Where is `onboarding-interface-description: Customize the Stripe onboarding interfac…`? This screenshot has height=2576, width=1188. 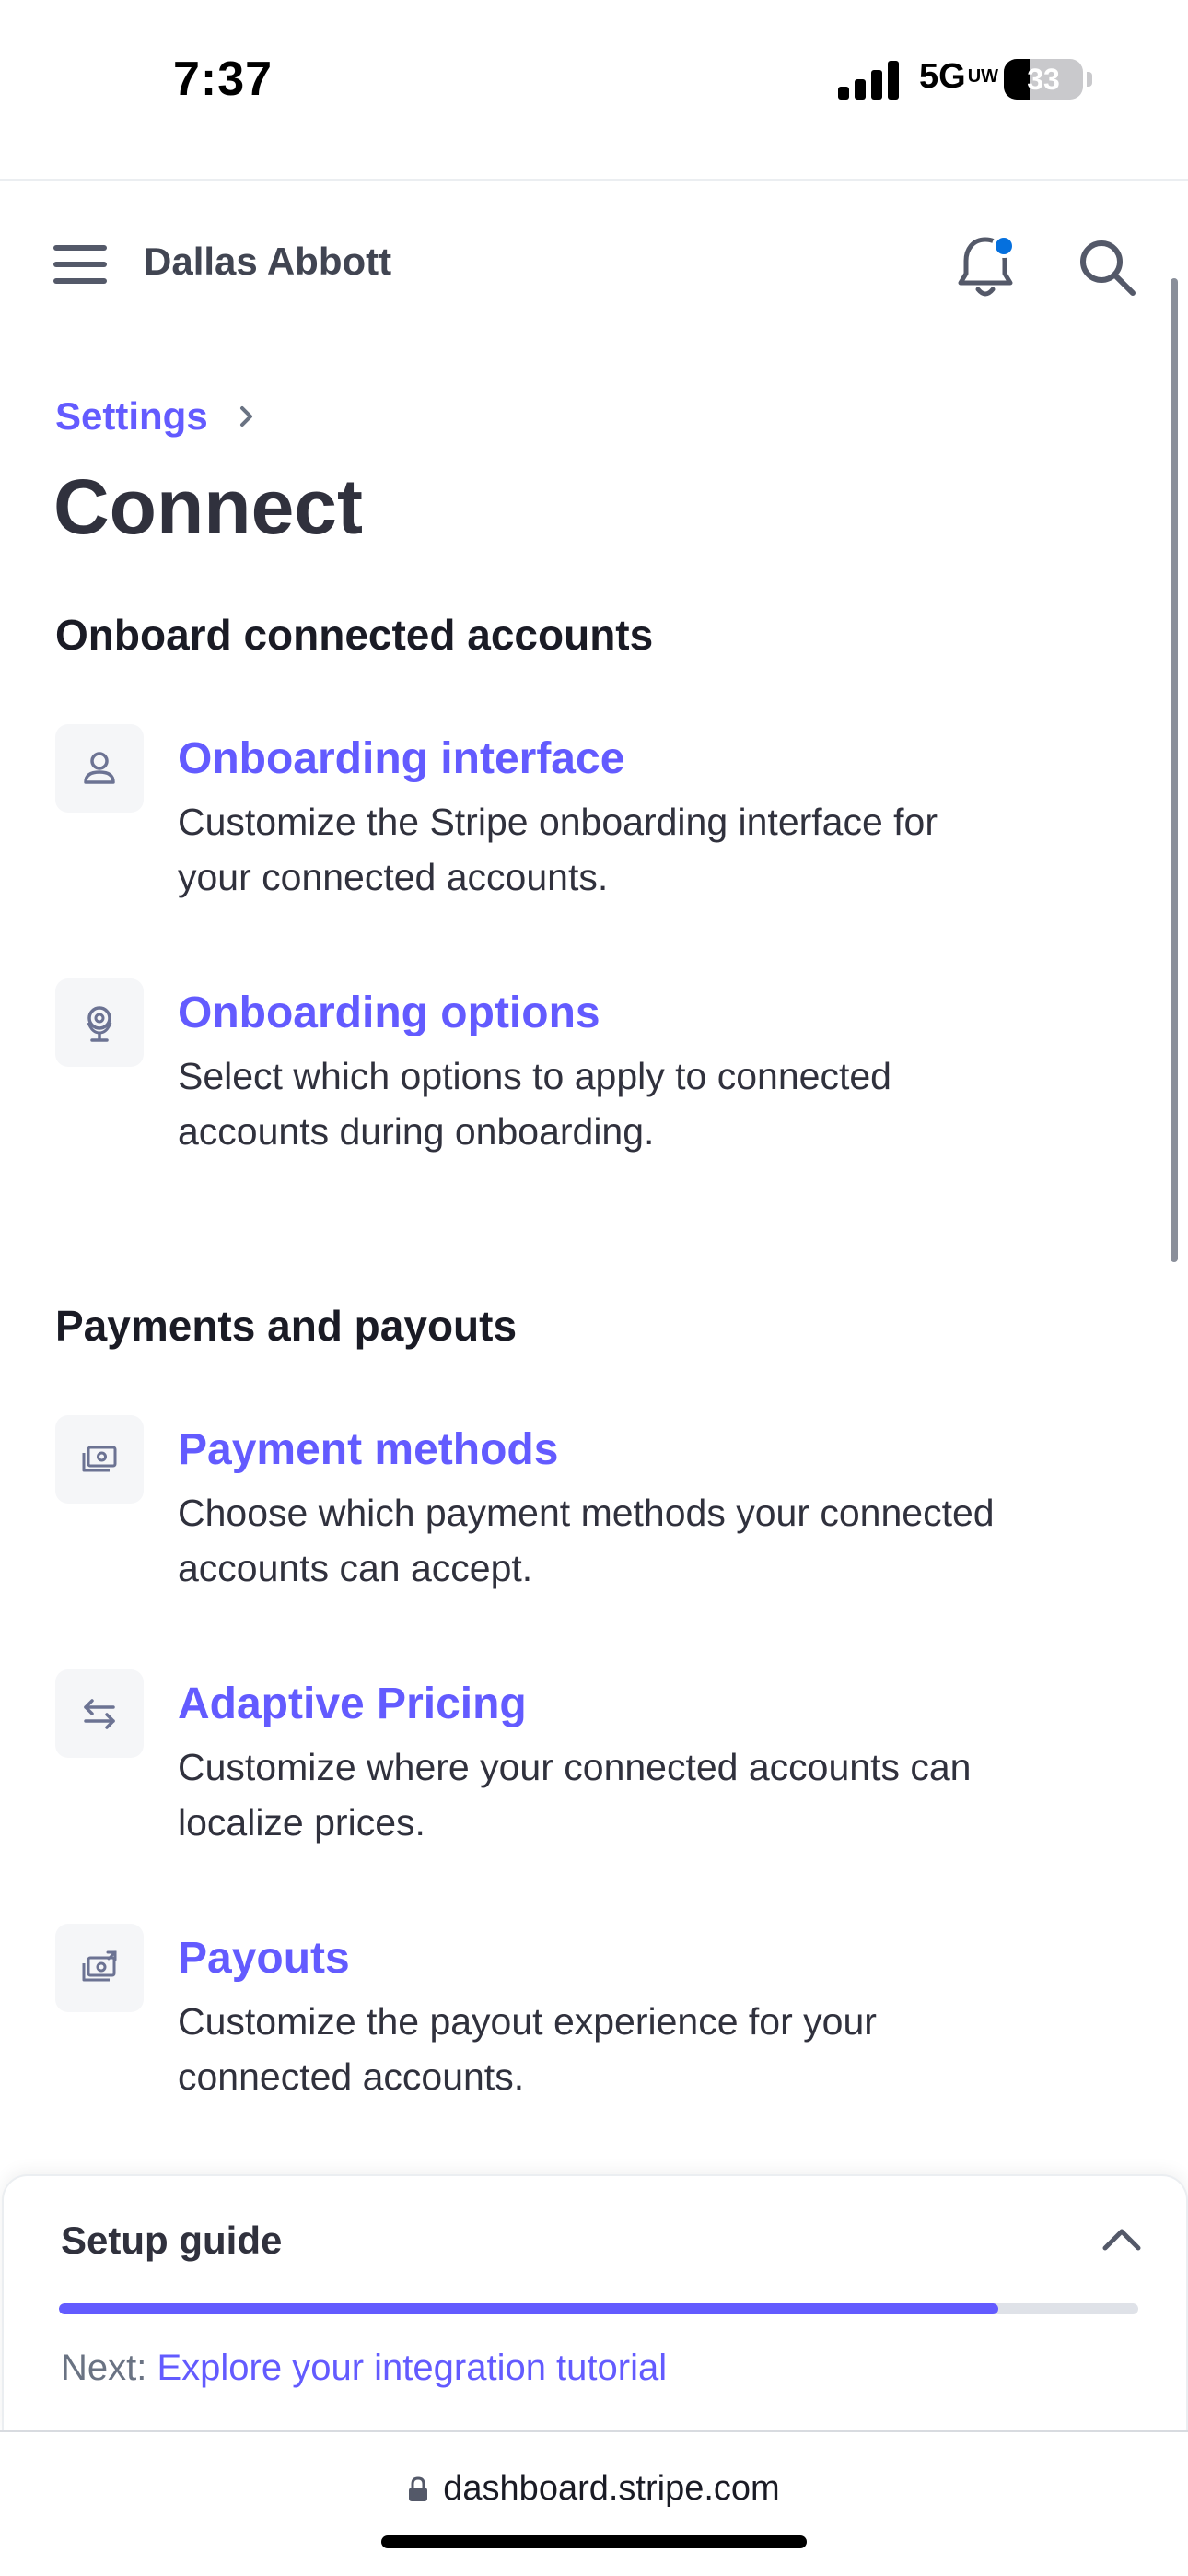 onboarding-interface-description: Customize the Stripe onboarding interfac… is located at coordinates (558, 849).